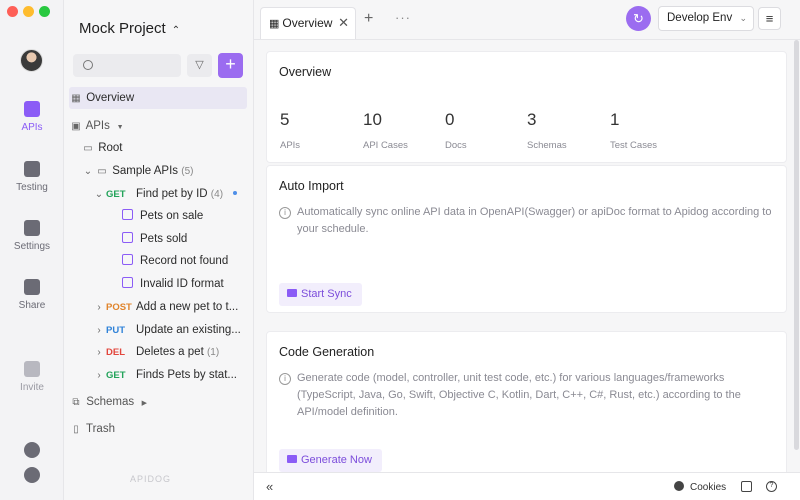 This screenshot has height=500, width=800. Describe the element at coordinates (32, 127) in the screenshot. I see `rail-item-label: APIs` at that location.